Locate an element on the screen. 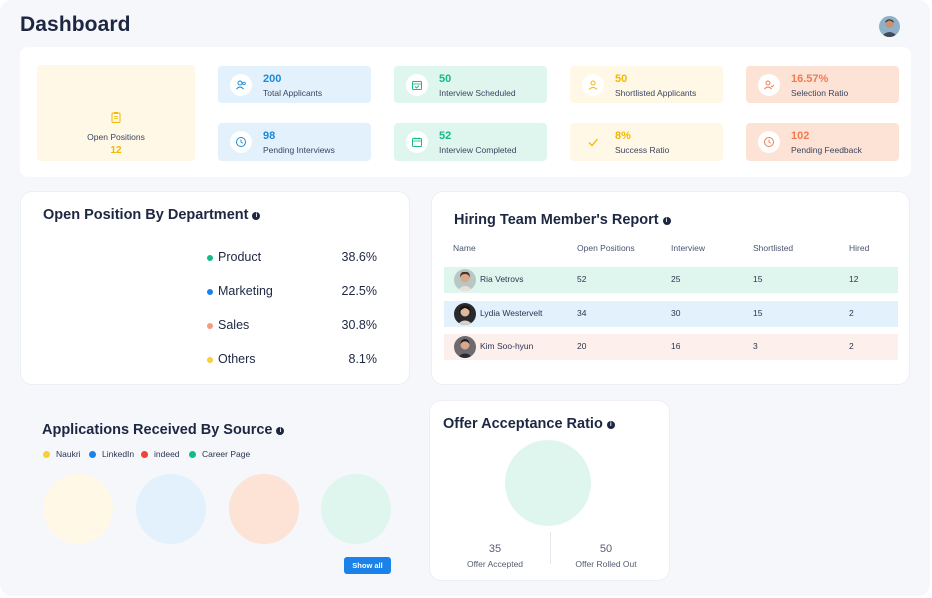 This screenshot has width=932, height=598. department-name: Marketing is located at coordinates (245, 291).